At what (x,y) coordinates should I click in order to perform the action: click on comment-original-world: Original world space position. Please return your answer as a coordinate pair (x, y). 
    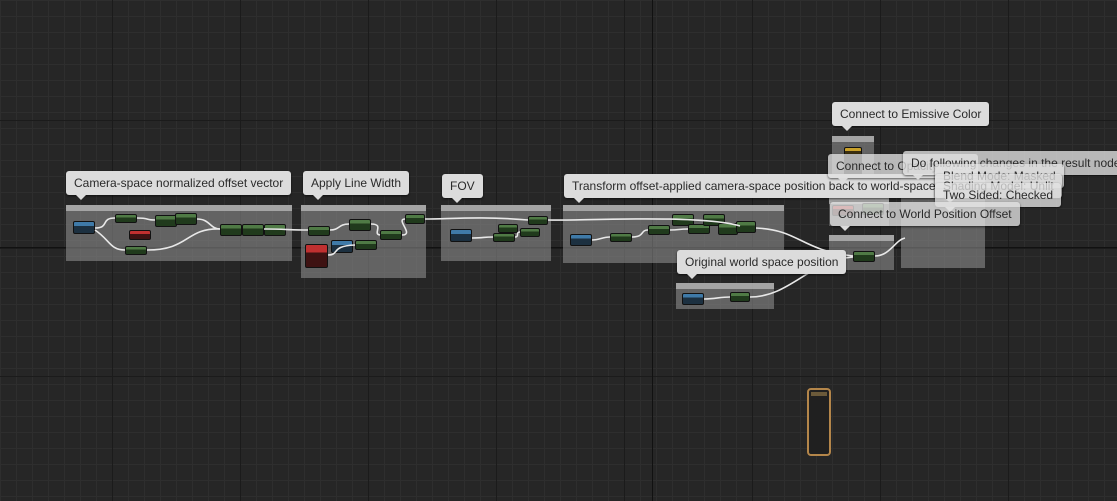
    Looking at the image, I should click on (762, 264).